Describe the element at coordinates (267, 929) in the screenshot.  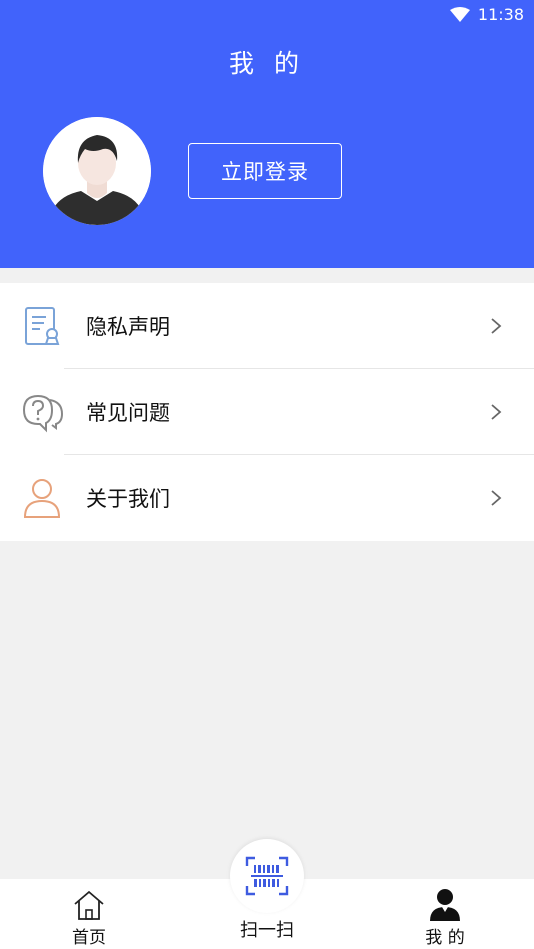
I see `tab-scan-label: 扫一扫` at that location.